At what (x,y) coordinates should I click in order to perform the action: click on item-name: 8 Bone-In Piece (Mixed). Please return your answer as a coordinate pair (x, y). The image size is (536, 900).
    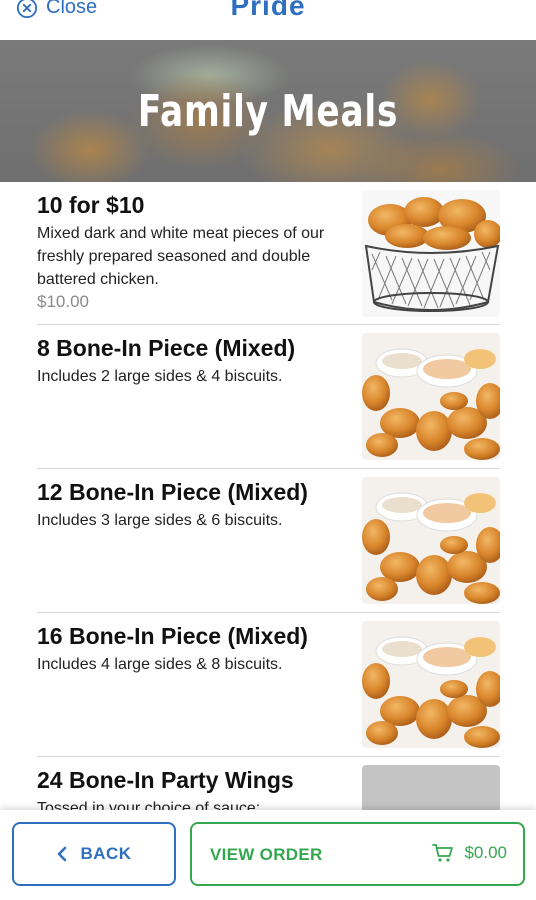
    Looking at the image, I should click on (166, 348).